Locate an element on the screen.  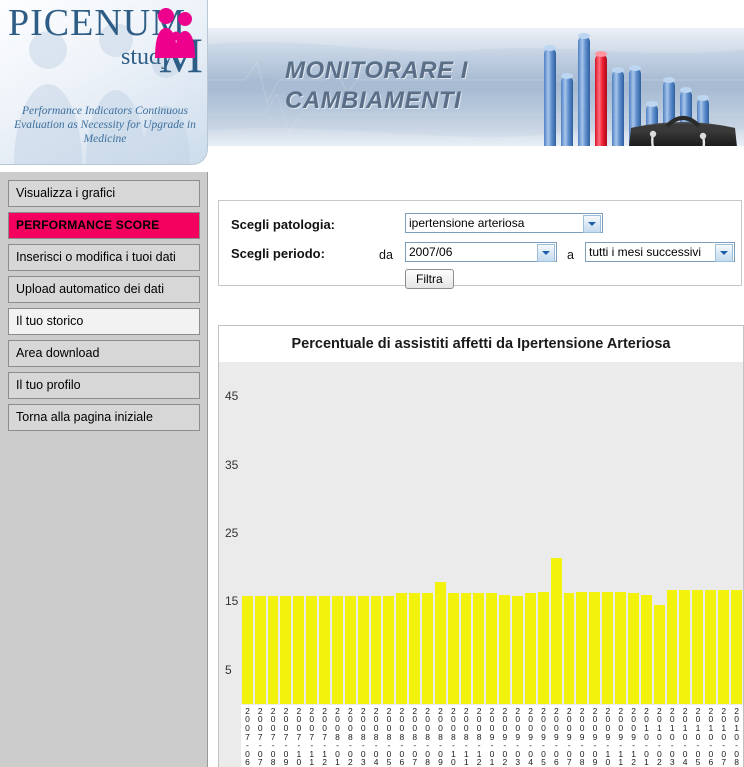
sidebar-item-inserisci-modifica-dati: Inserisci o modifica i tuoi dati is located at coordinates (104, 257).